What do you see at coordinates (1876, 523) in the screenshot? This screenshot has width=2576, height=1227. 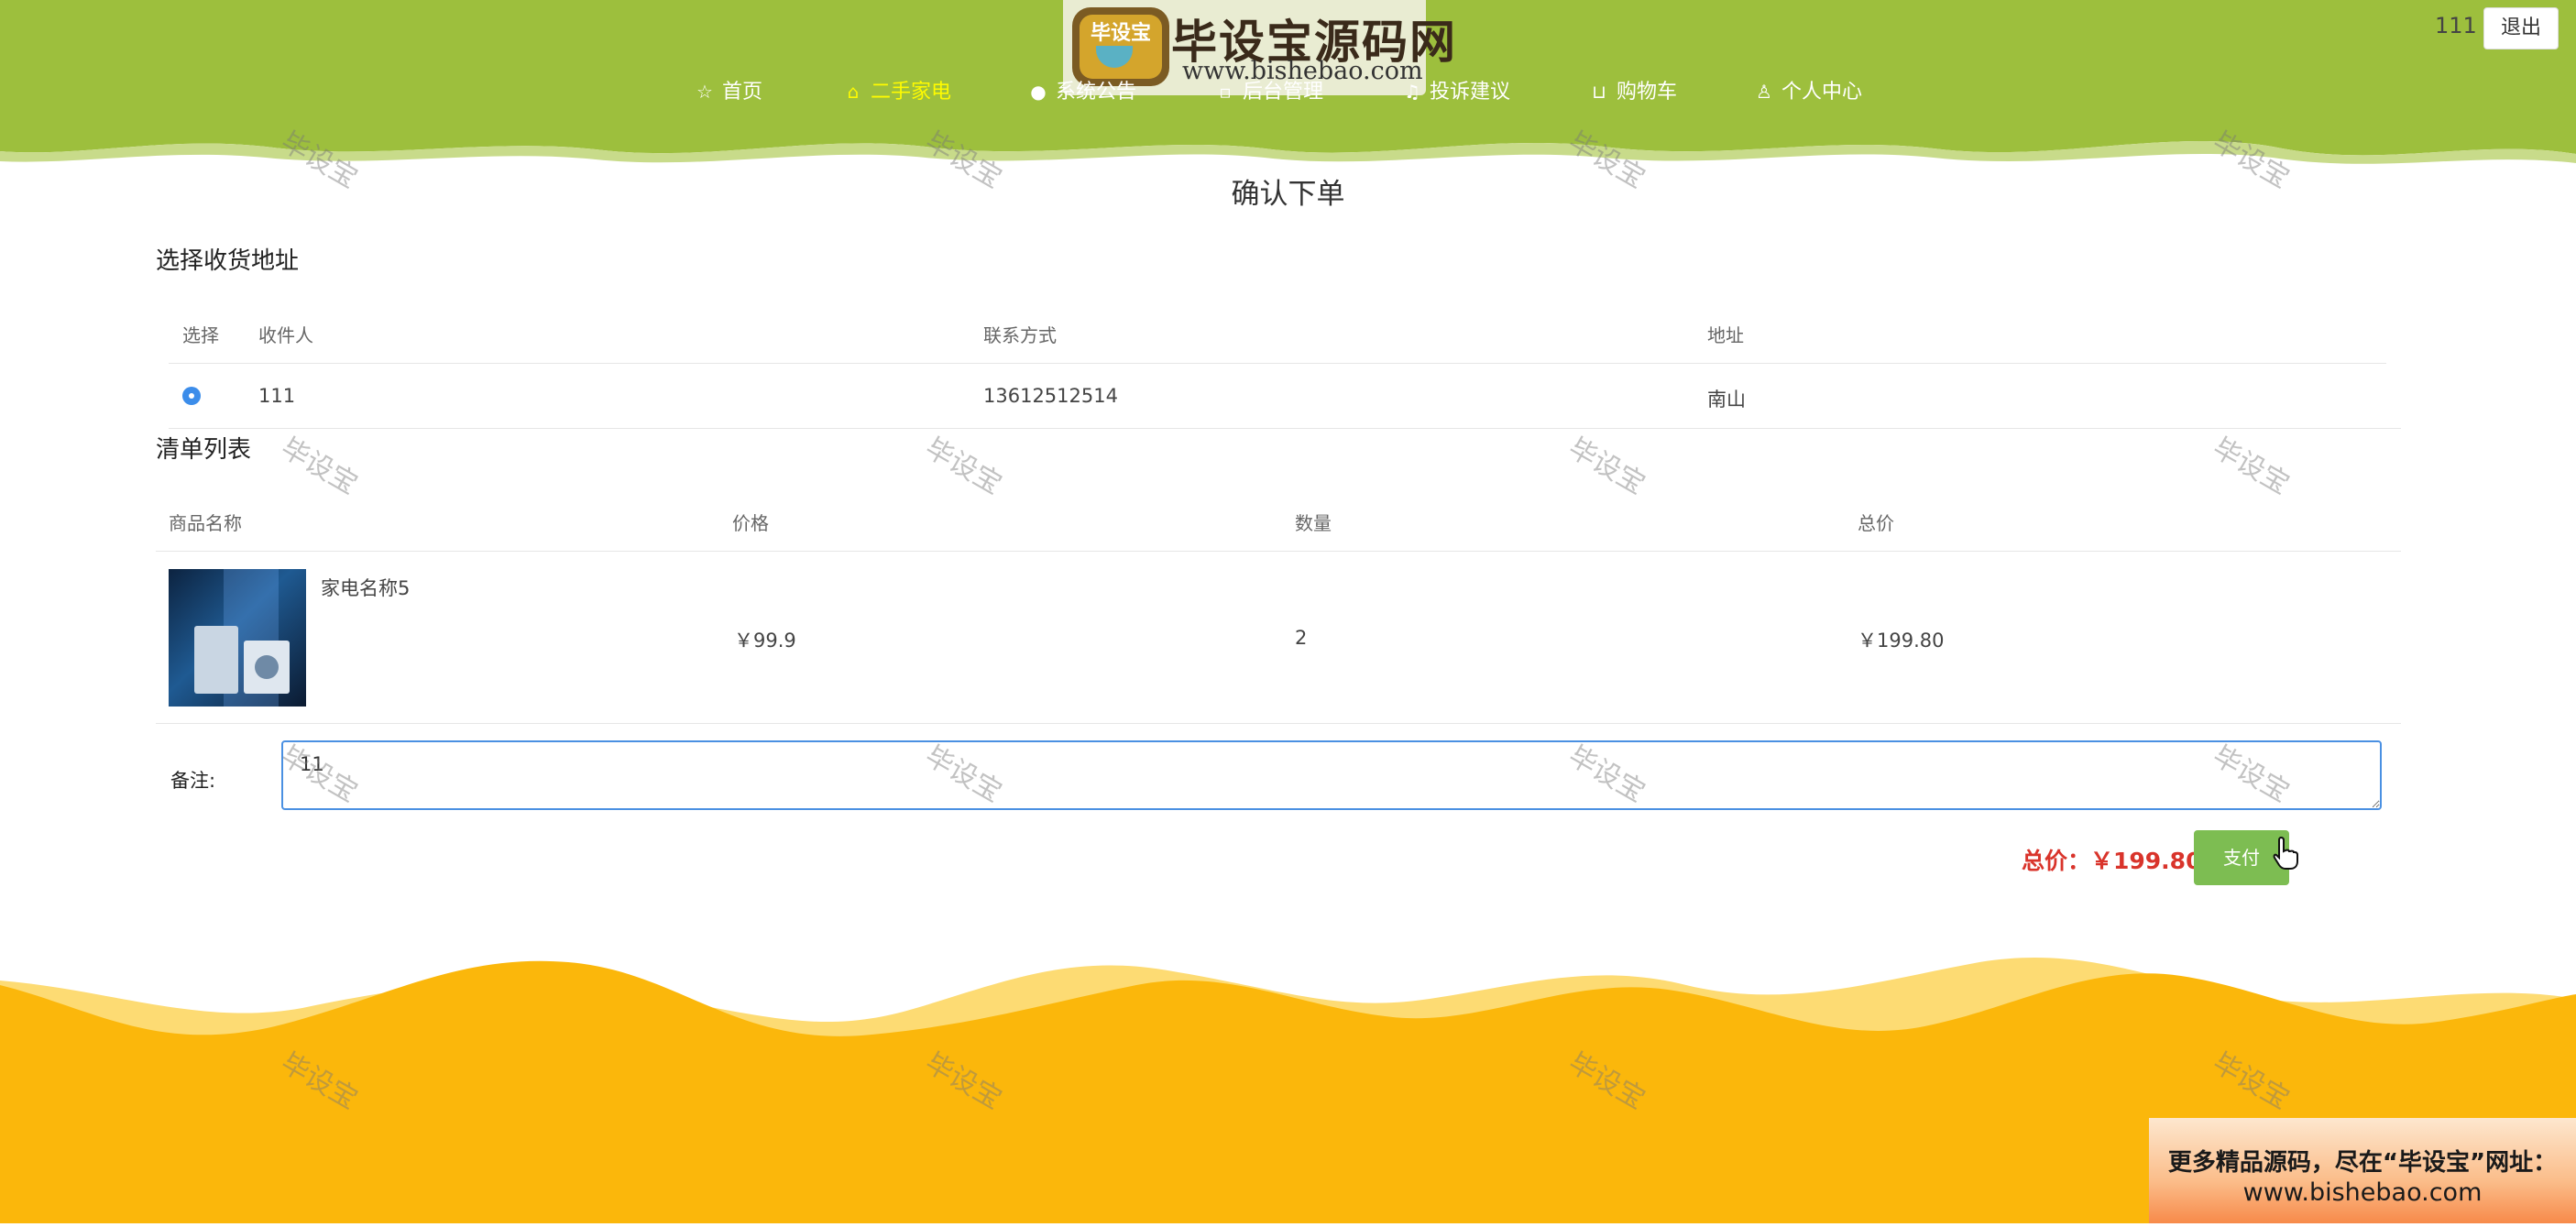 I see `col-header-subtotal: 总价` at bounding box center [1876, 523].